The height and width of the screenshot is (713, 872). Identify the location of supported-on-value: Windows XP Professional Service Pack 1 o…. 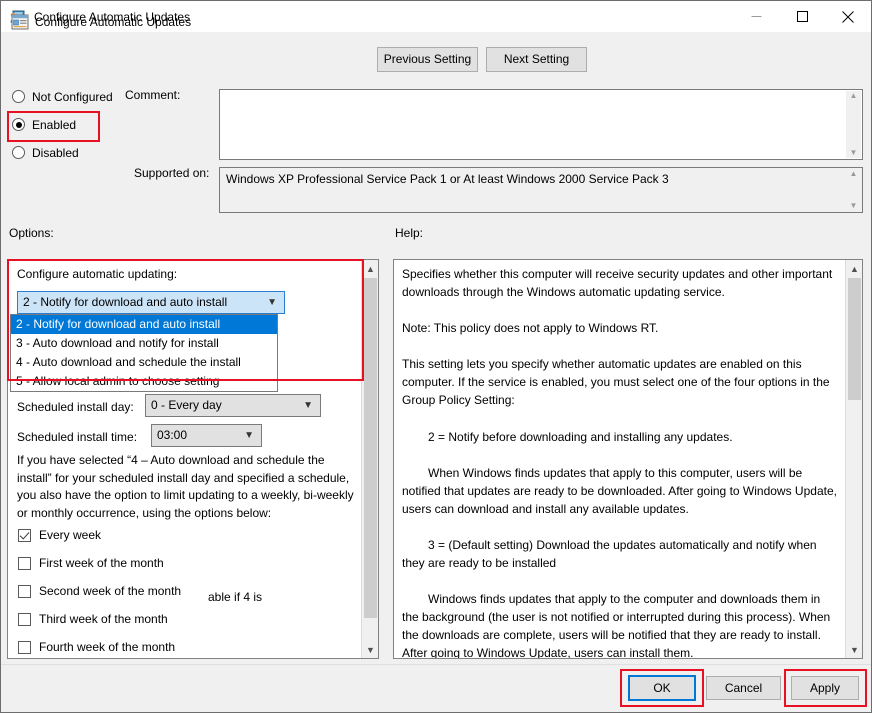
(447, 179).